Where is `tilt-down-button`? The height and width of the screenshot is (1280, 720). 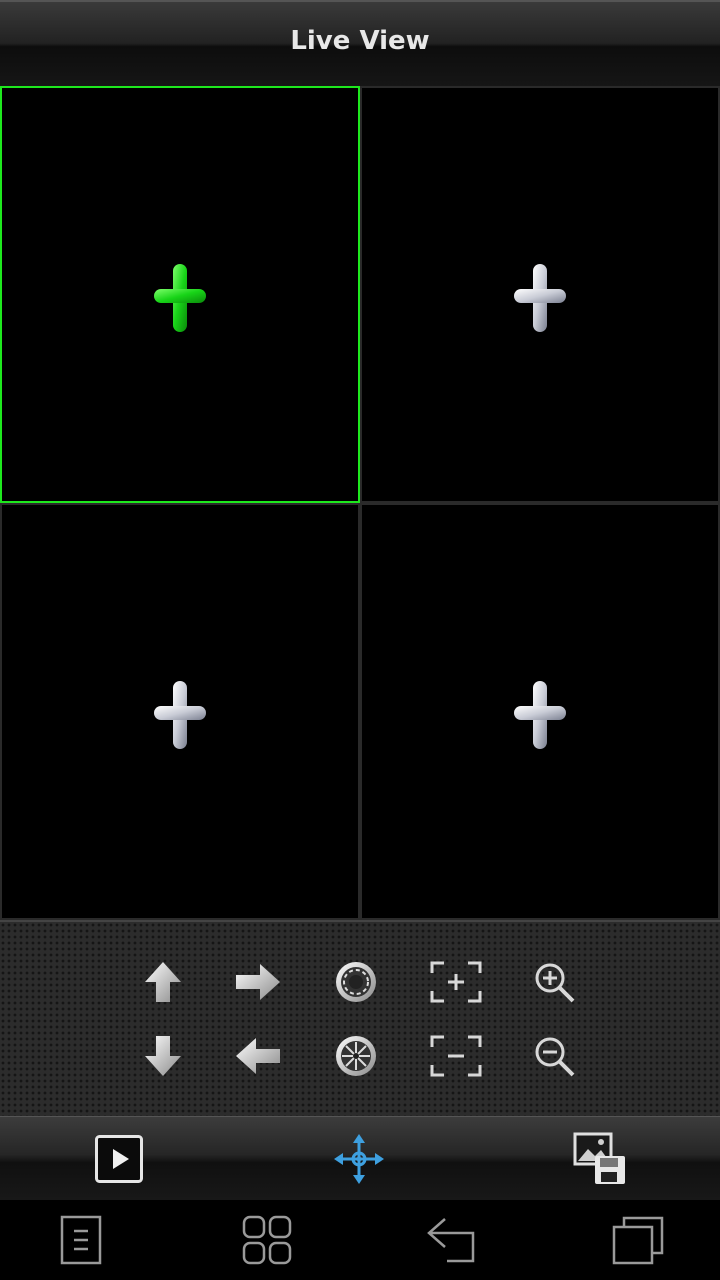
tilt-down-button is located at coordinates (163, 1056).